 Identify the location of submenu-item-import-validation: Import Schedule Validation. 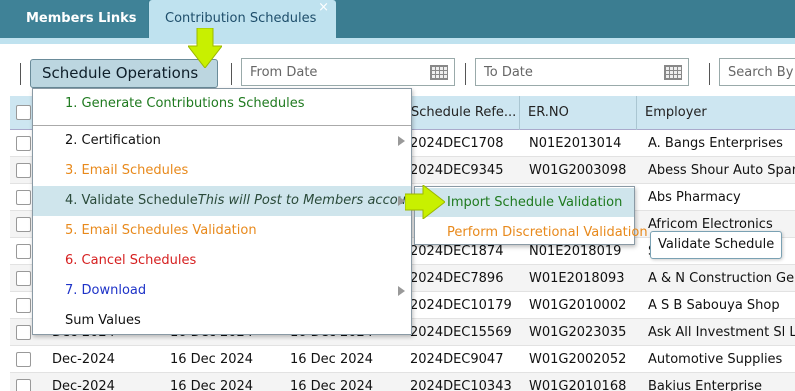
(524, 202).